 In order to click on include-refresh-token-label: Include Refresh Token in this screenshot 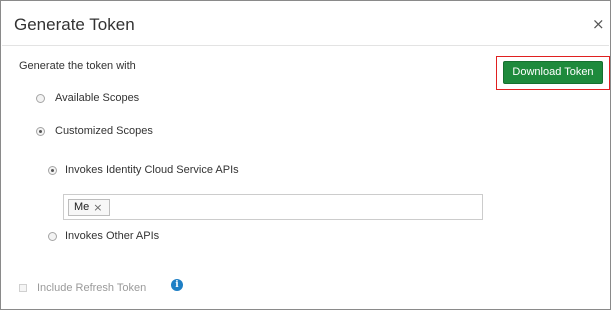, I will do `click(92, 288)`.